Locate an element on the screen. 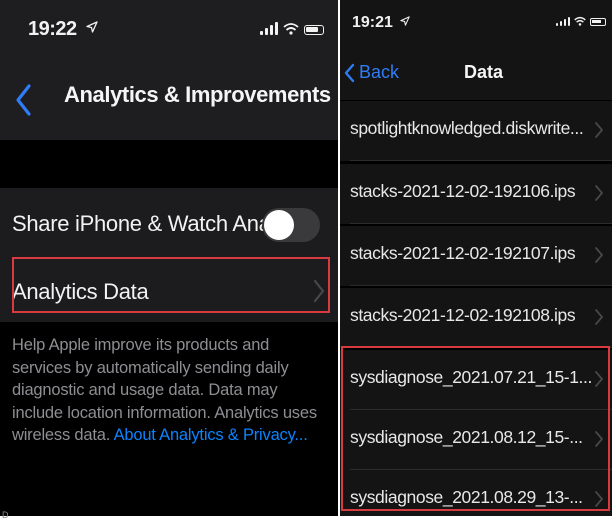 The width and height of the screenshot is (612, 525). toggle-knob is located at coordinates (279, 225).